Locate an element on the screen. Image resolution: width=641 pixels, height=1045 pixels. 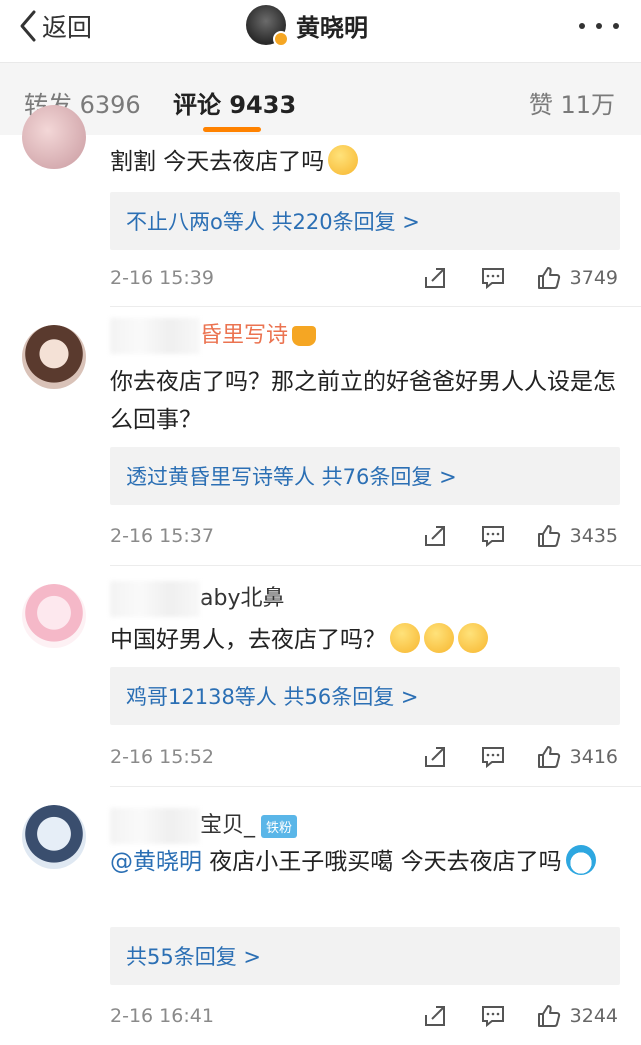
comment-meta: 2-16 15:37 3435 is located at coordinates (365, 536).